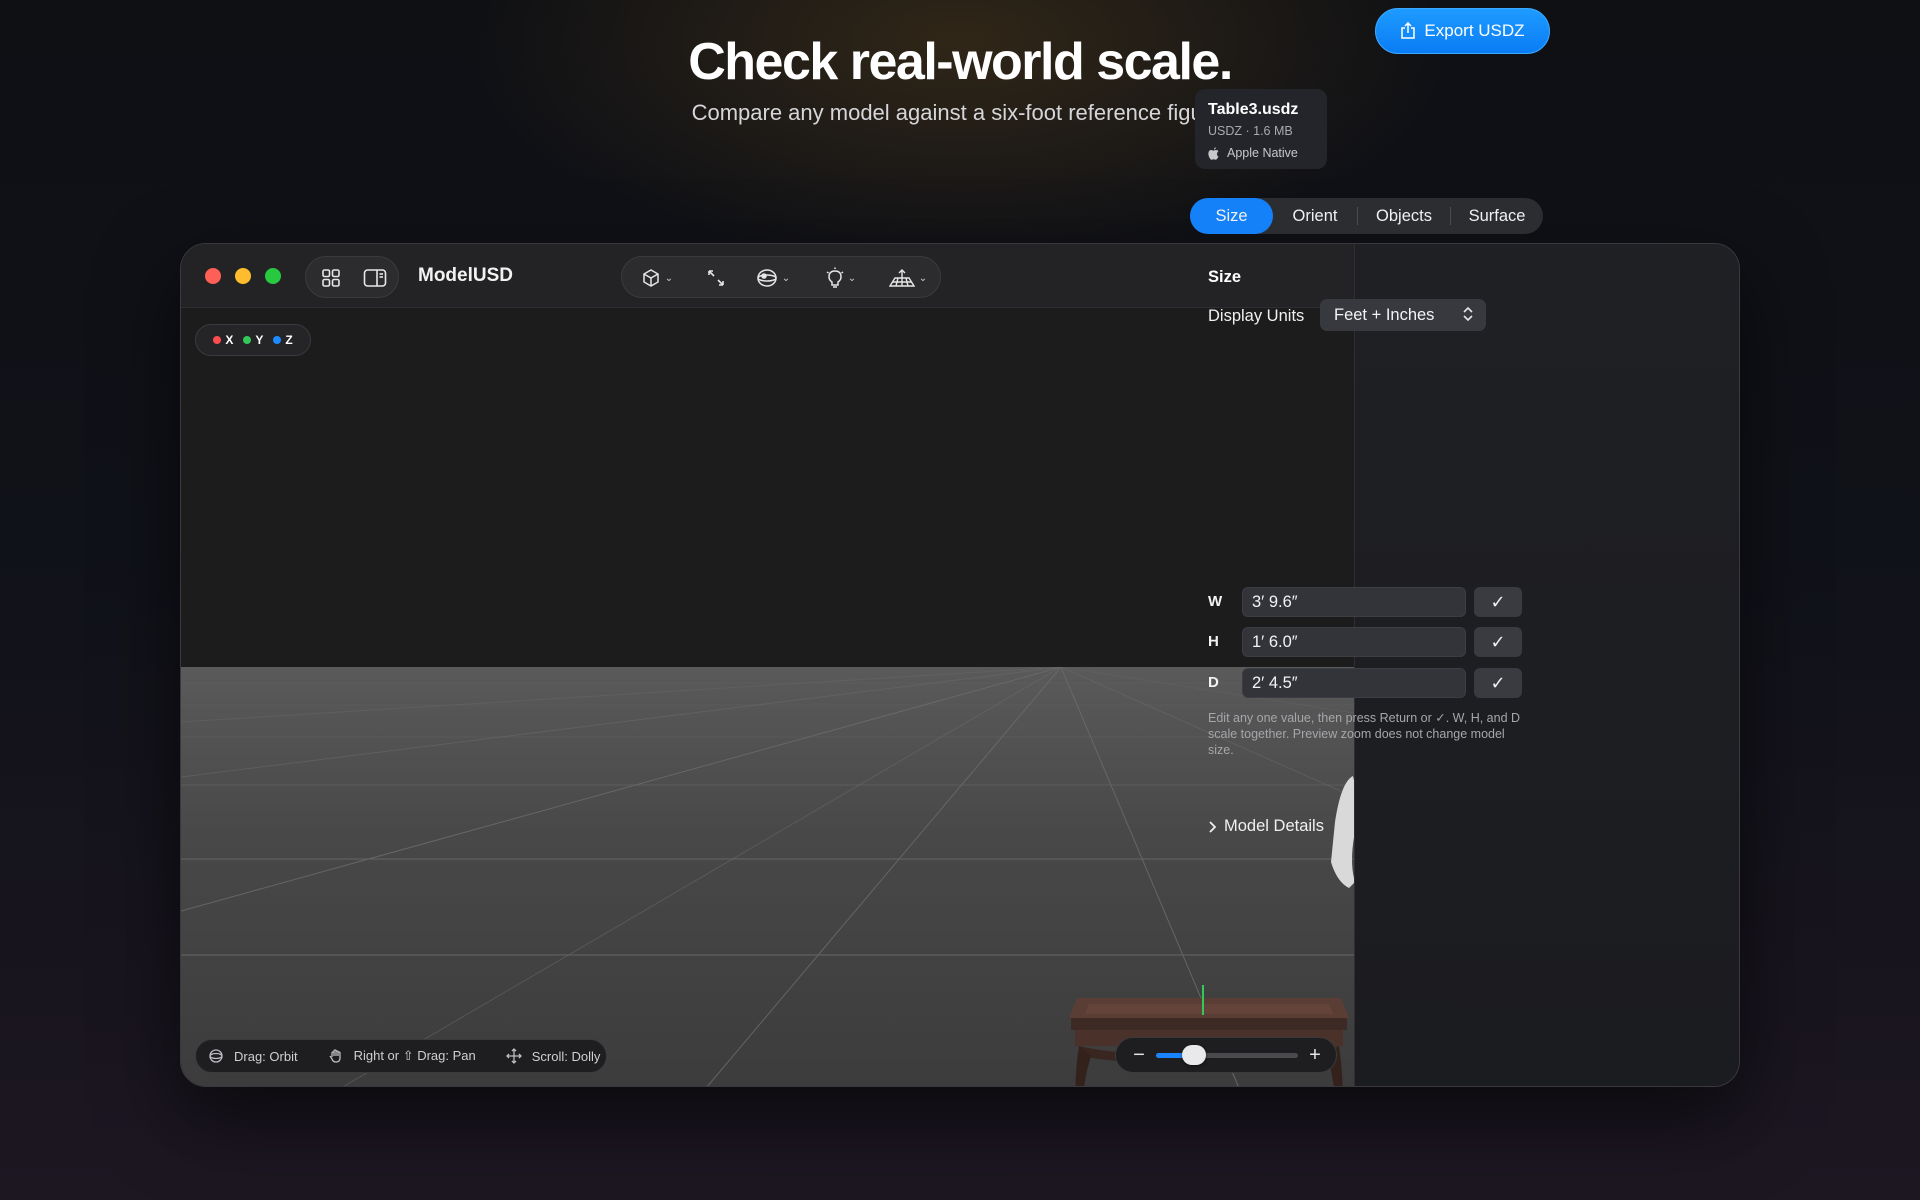  I want to click on file-native: Apple Native, so click(1253, 153).